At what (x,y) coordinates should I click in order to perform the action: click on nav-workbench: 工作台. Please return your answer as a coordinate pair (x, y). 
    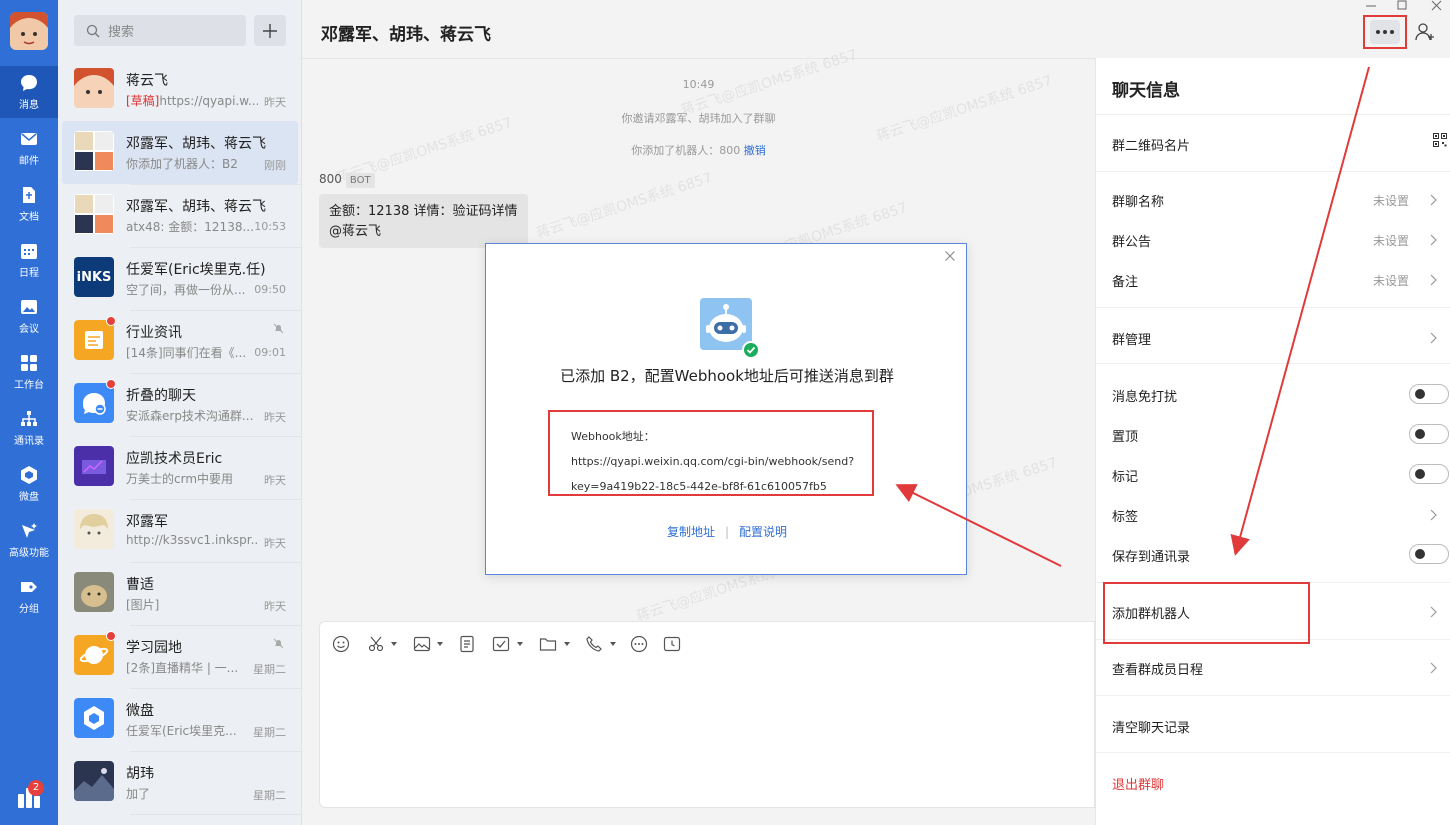
    Looking at the image, I should click on (29, 372).